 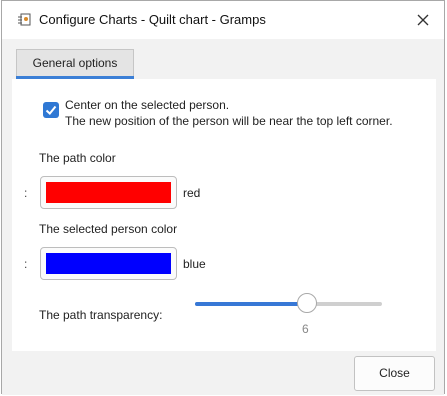 I want to click on center-person-label: Center on the selected person., so click(x=147, y=105).